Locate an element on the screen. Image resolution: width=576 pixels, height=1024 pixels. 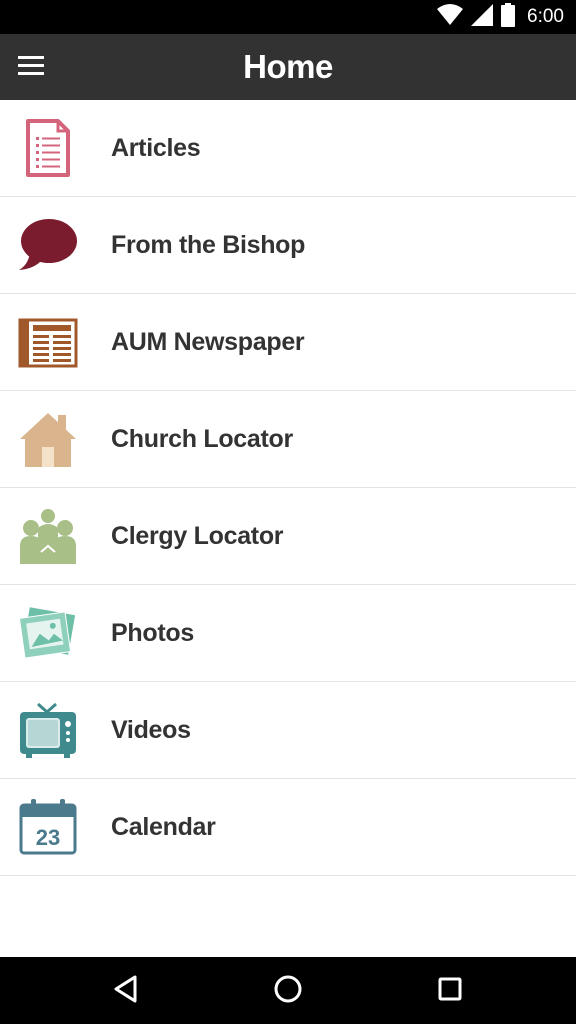
menu-item-label: Clergy Locator is located at coordinates (197, 536).